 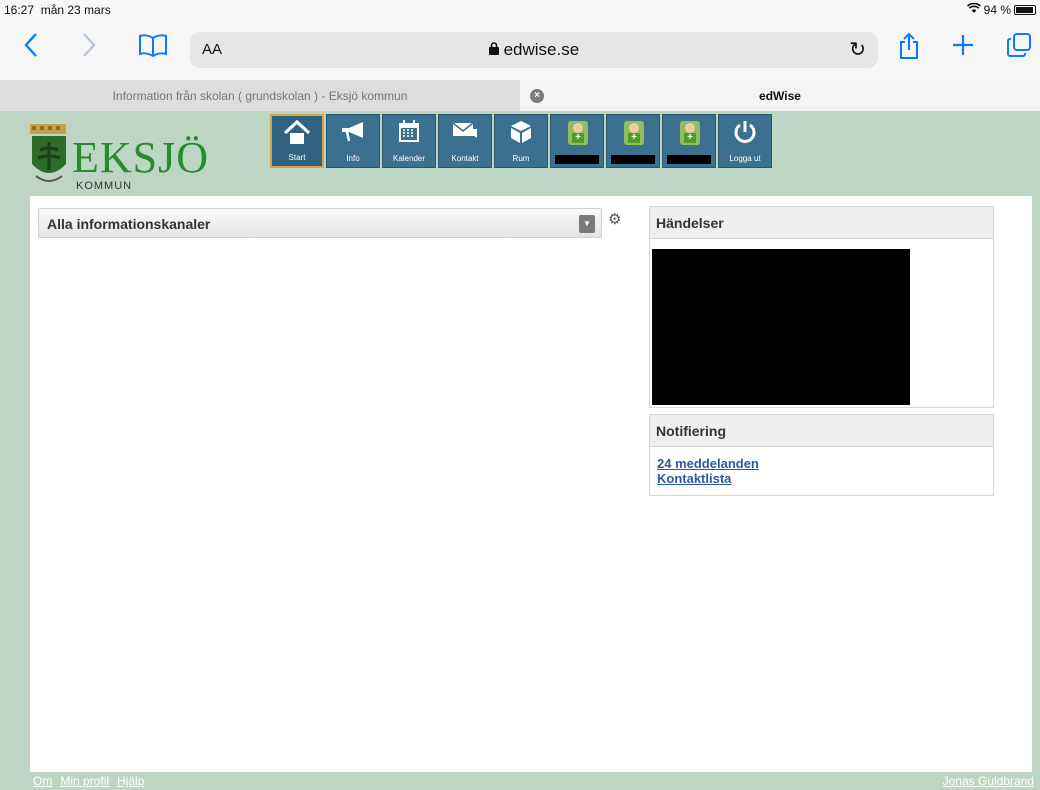 I want to click on logo-subtitle: KOMMUN, so click(x=104, y=186).